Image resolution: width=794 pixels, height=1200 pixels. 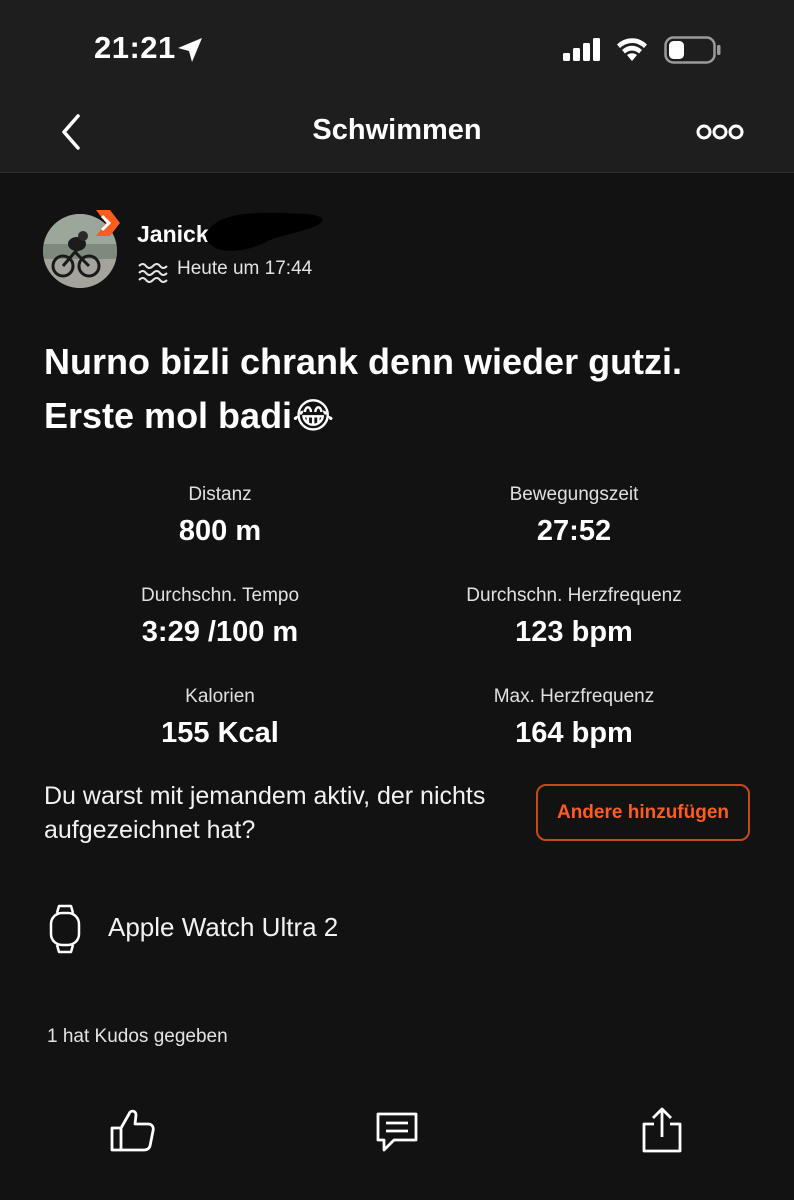 What do you see at coordinates (220, 531) in the screenshot?
I see `stat-value: 800 m` at bounding box center [220, 531].